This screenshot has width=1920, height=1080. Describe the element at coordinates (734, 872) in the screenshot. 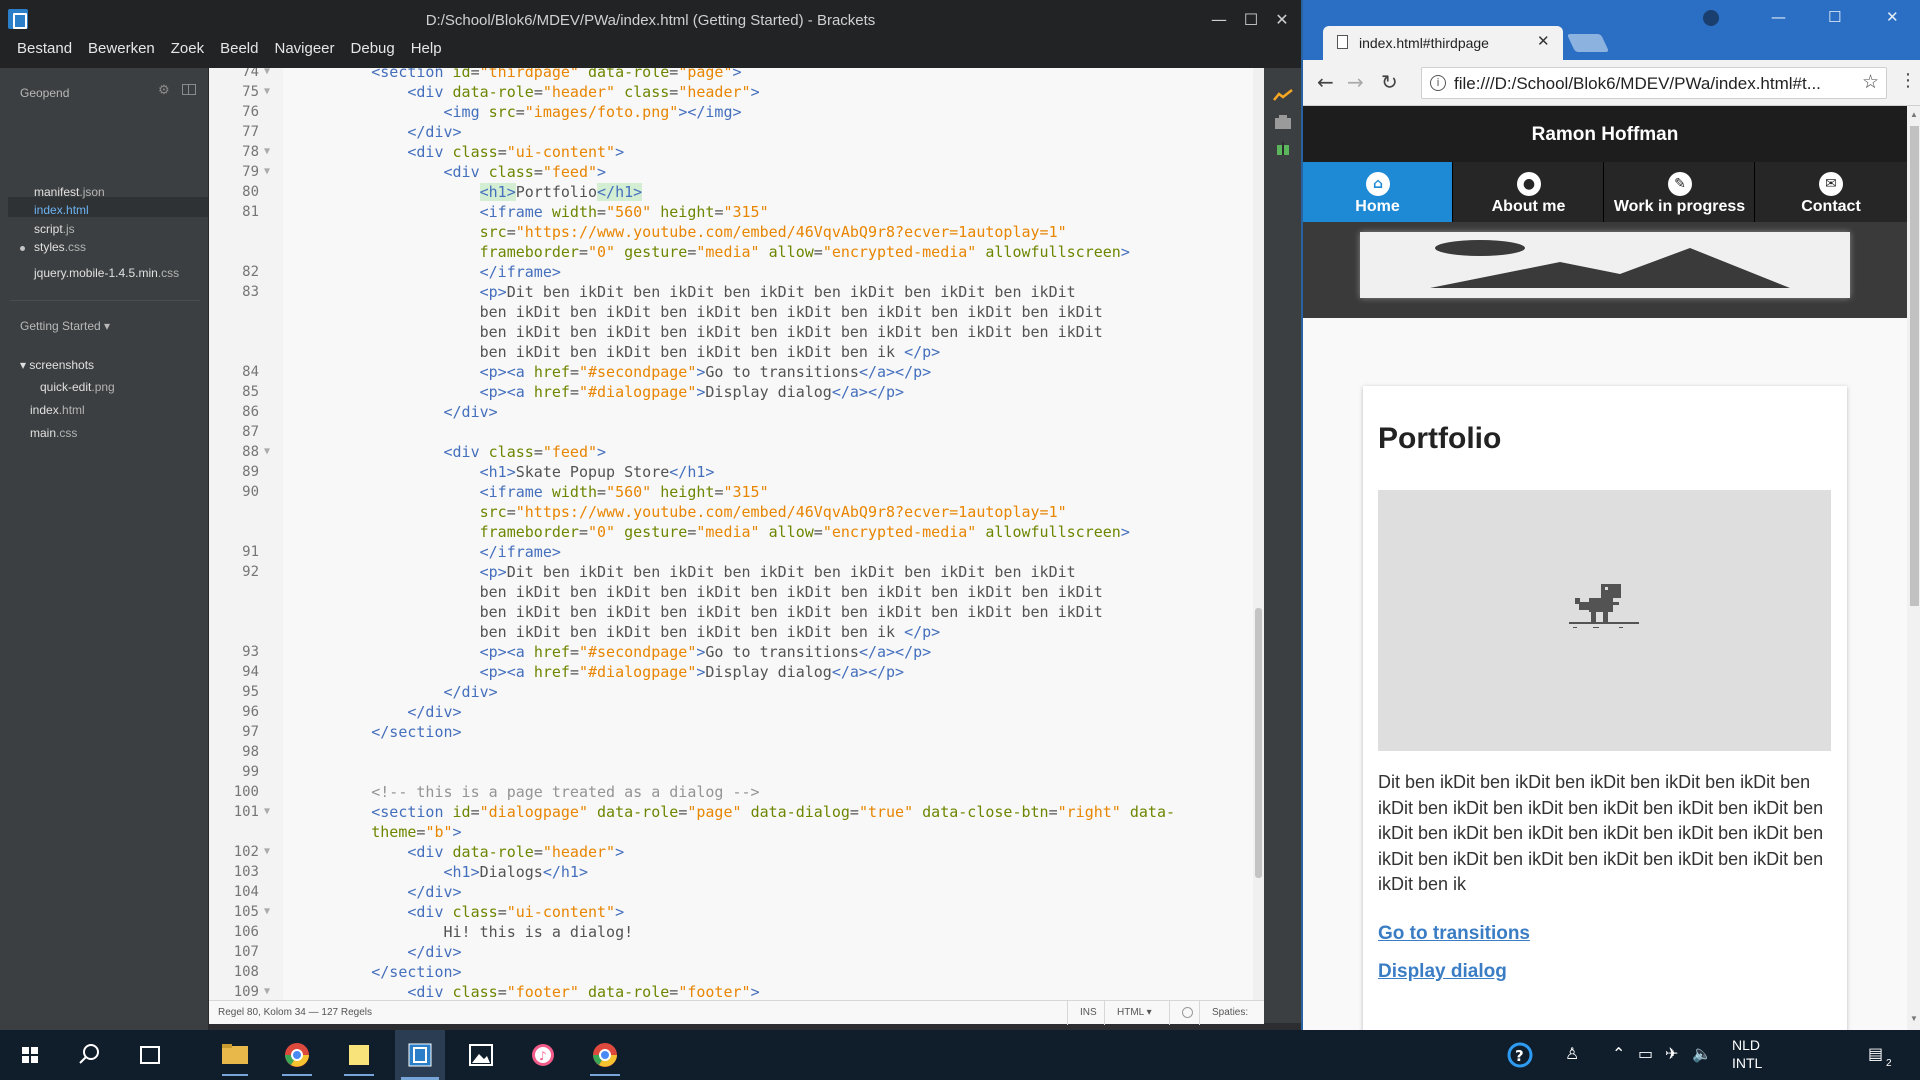

I see `code-line: 103 <h1>Dialogs</h1>` at that location.